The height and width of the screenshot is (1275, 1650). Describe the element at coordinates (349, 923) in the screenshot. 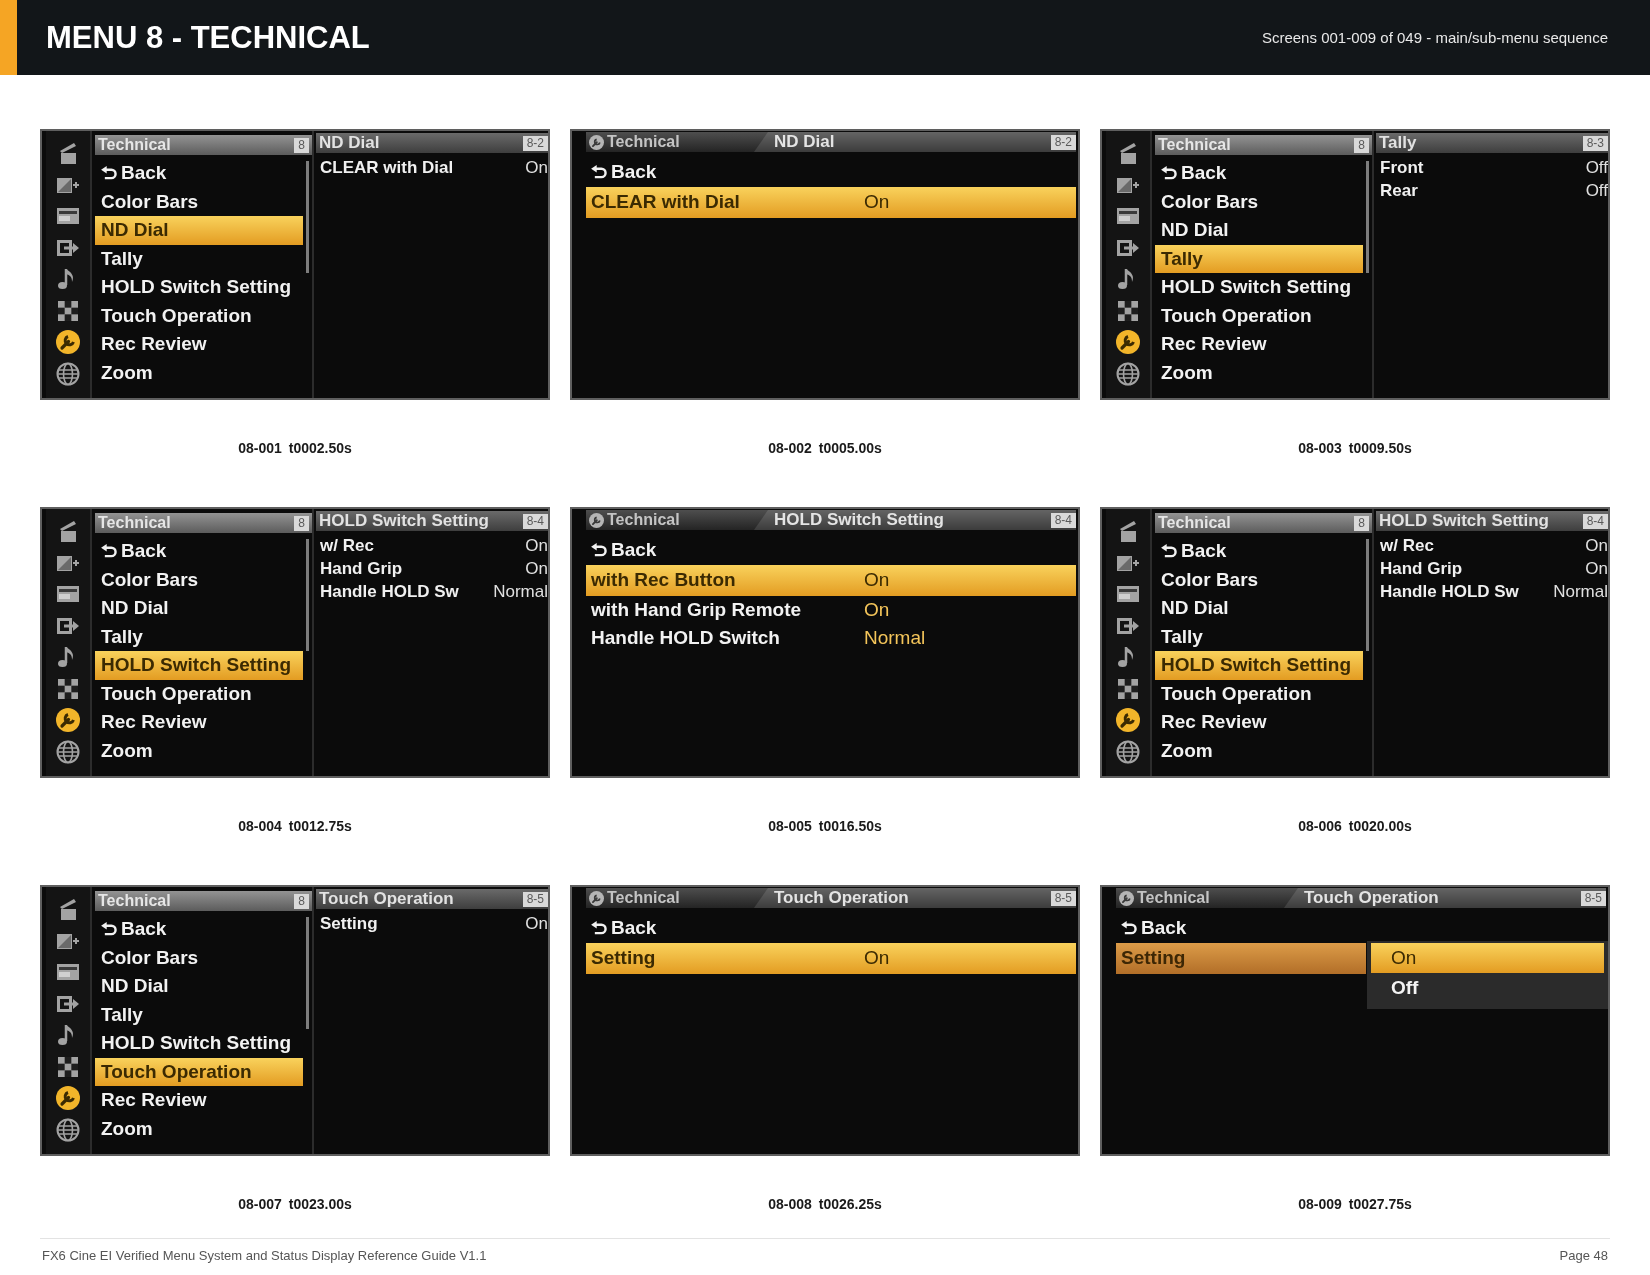

I see `setting-label: Setting` at that location.